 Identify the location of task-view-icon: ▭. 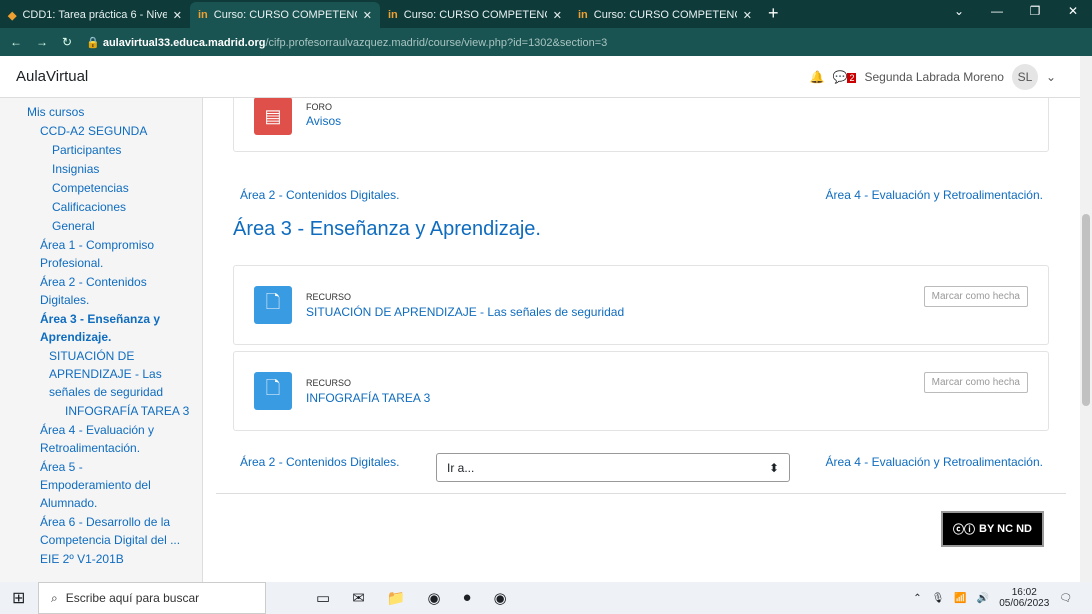
(323, 598).